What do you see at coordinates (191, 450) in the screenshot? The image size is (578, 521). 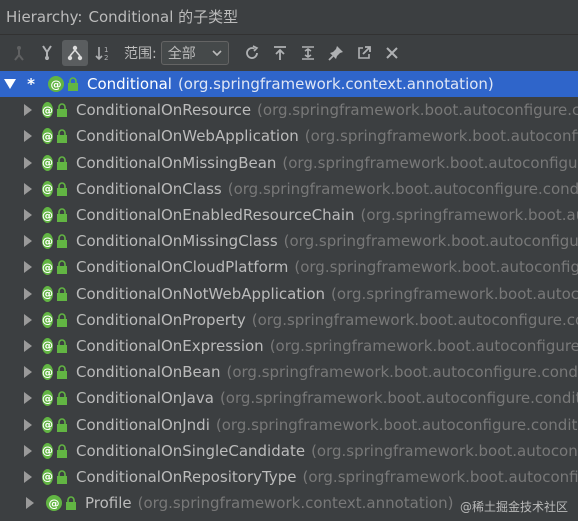 I see `tree-item-name: ConditionalOnSingleCandidate` at bounding box center [191, 450].